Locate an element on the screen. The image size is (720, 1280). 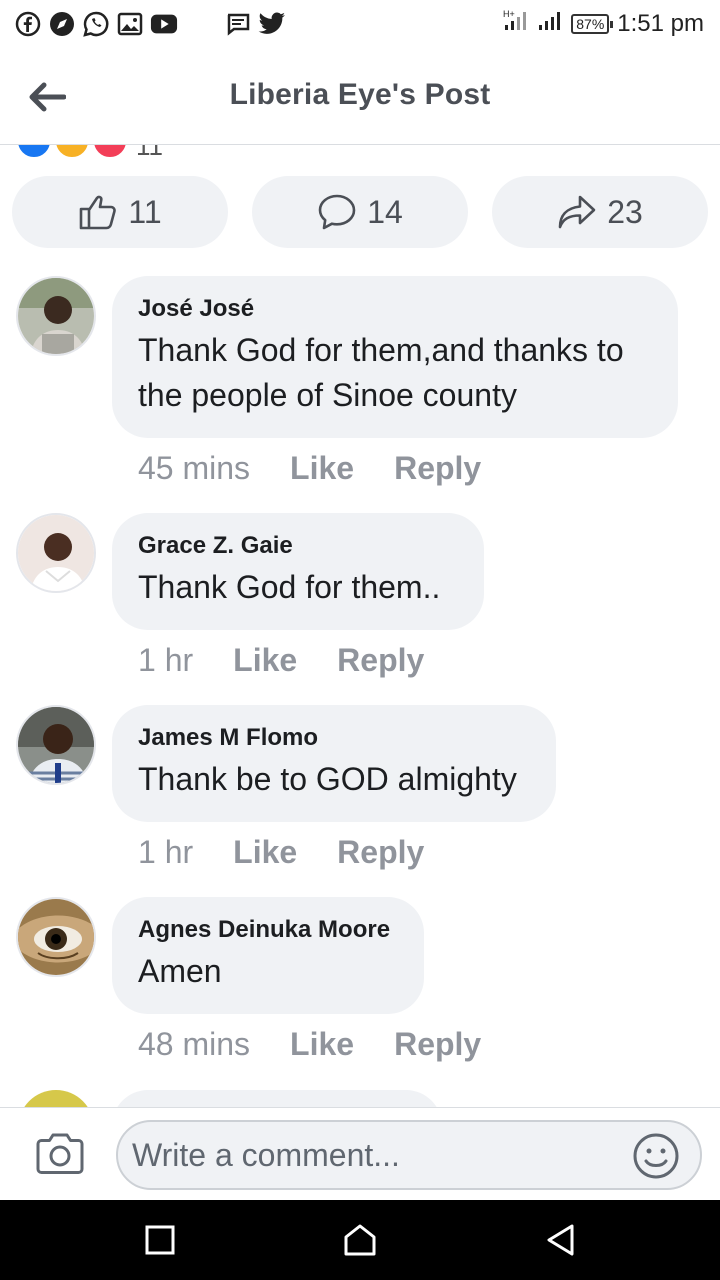
next-comment-peek is located at coordinates (360, 1098).